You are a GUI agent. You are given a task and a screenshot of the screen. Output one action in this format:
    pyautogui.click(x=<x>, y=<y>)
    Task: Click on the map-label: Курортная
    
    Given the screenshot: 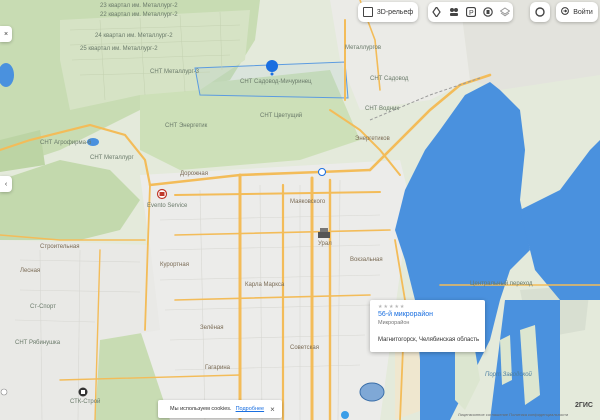 What is the action you would take?
    pyautogui.click(x=174, y=265)
    